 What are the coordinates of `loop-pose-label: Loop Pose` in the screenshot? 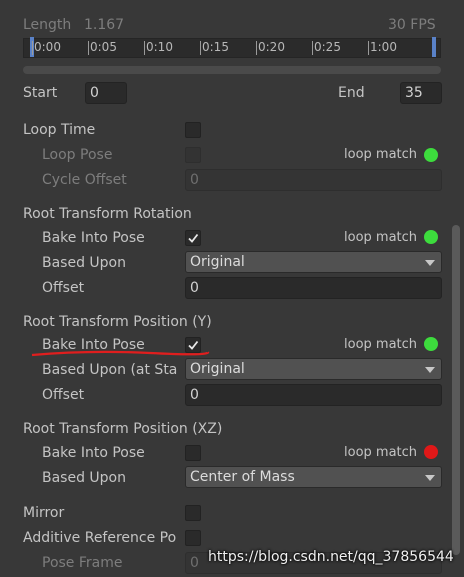 It's located at (77, 155).